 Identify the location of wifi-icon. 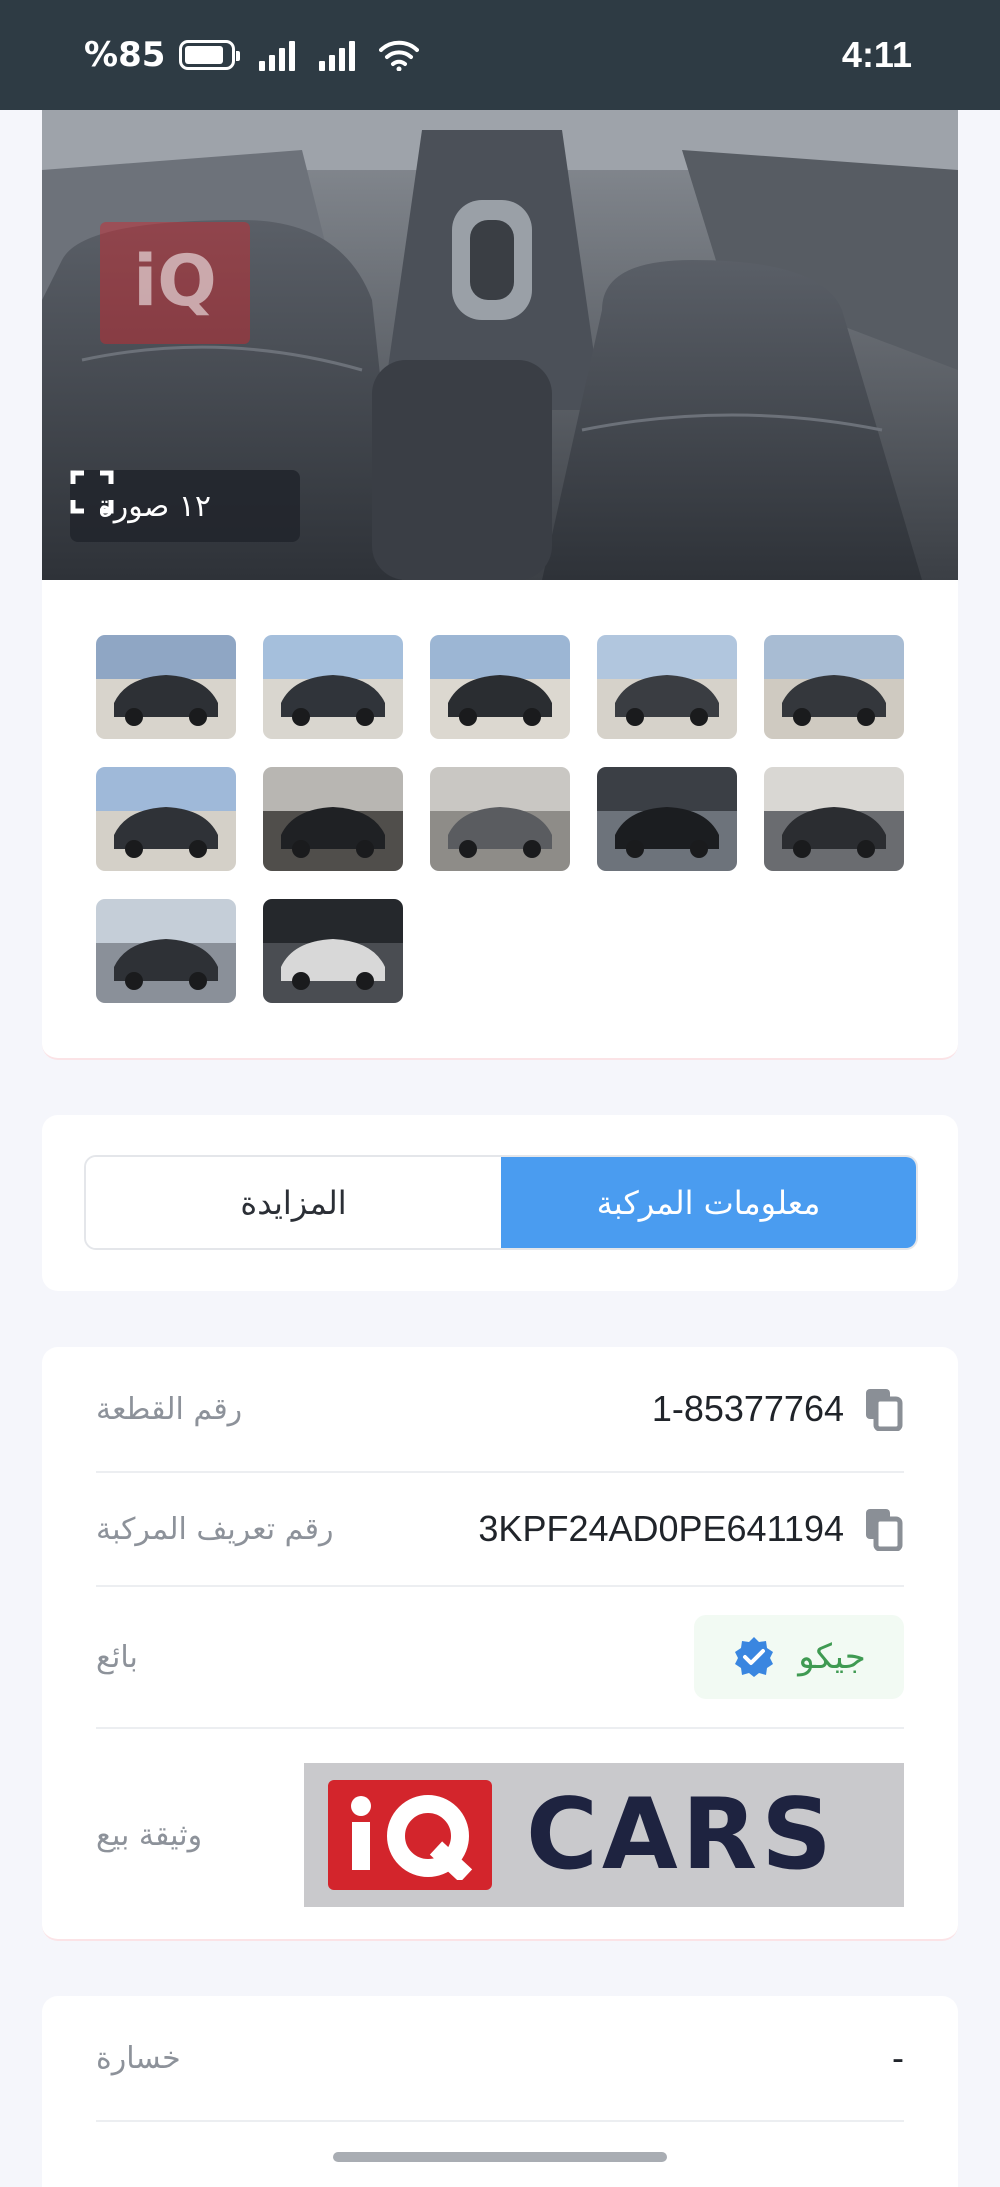
(399, 55).